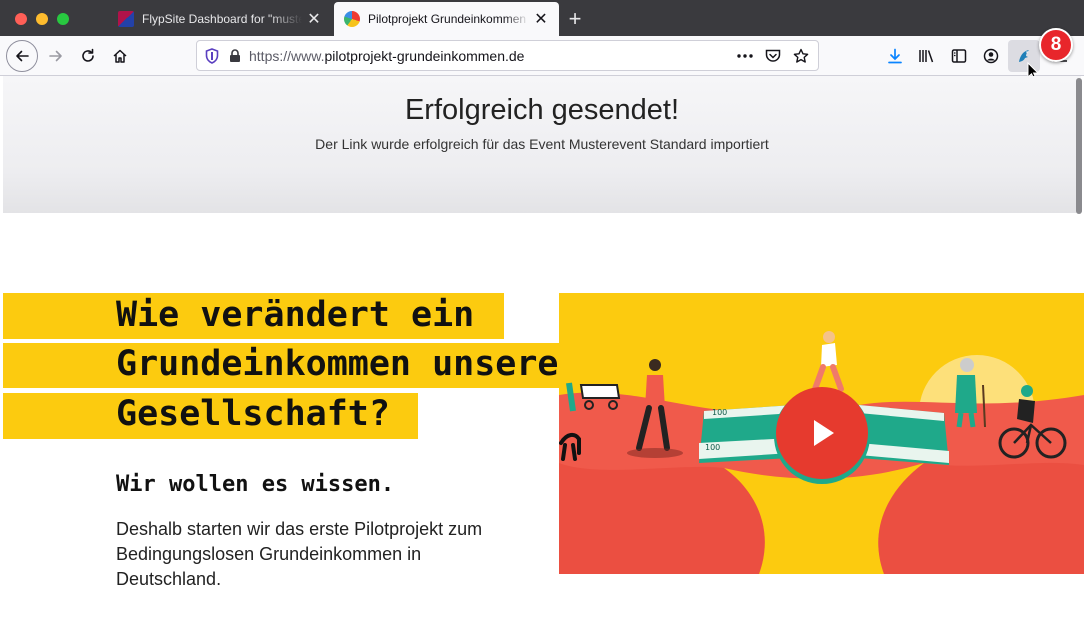  I want to click on home-icon, so click(120, 56).